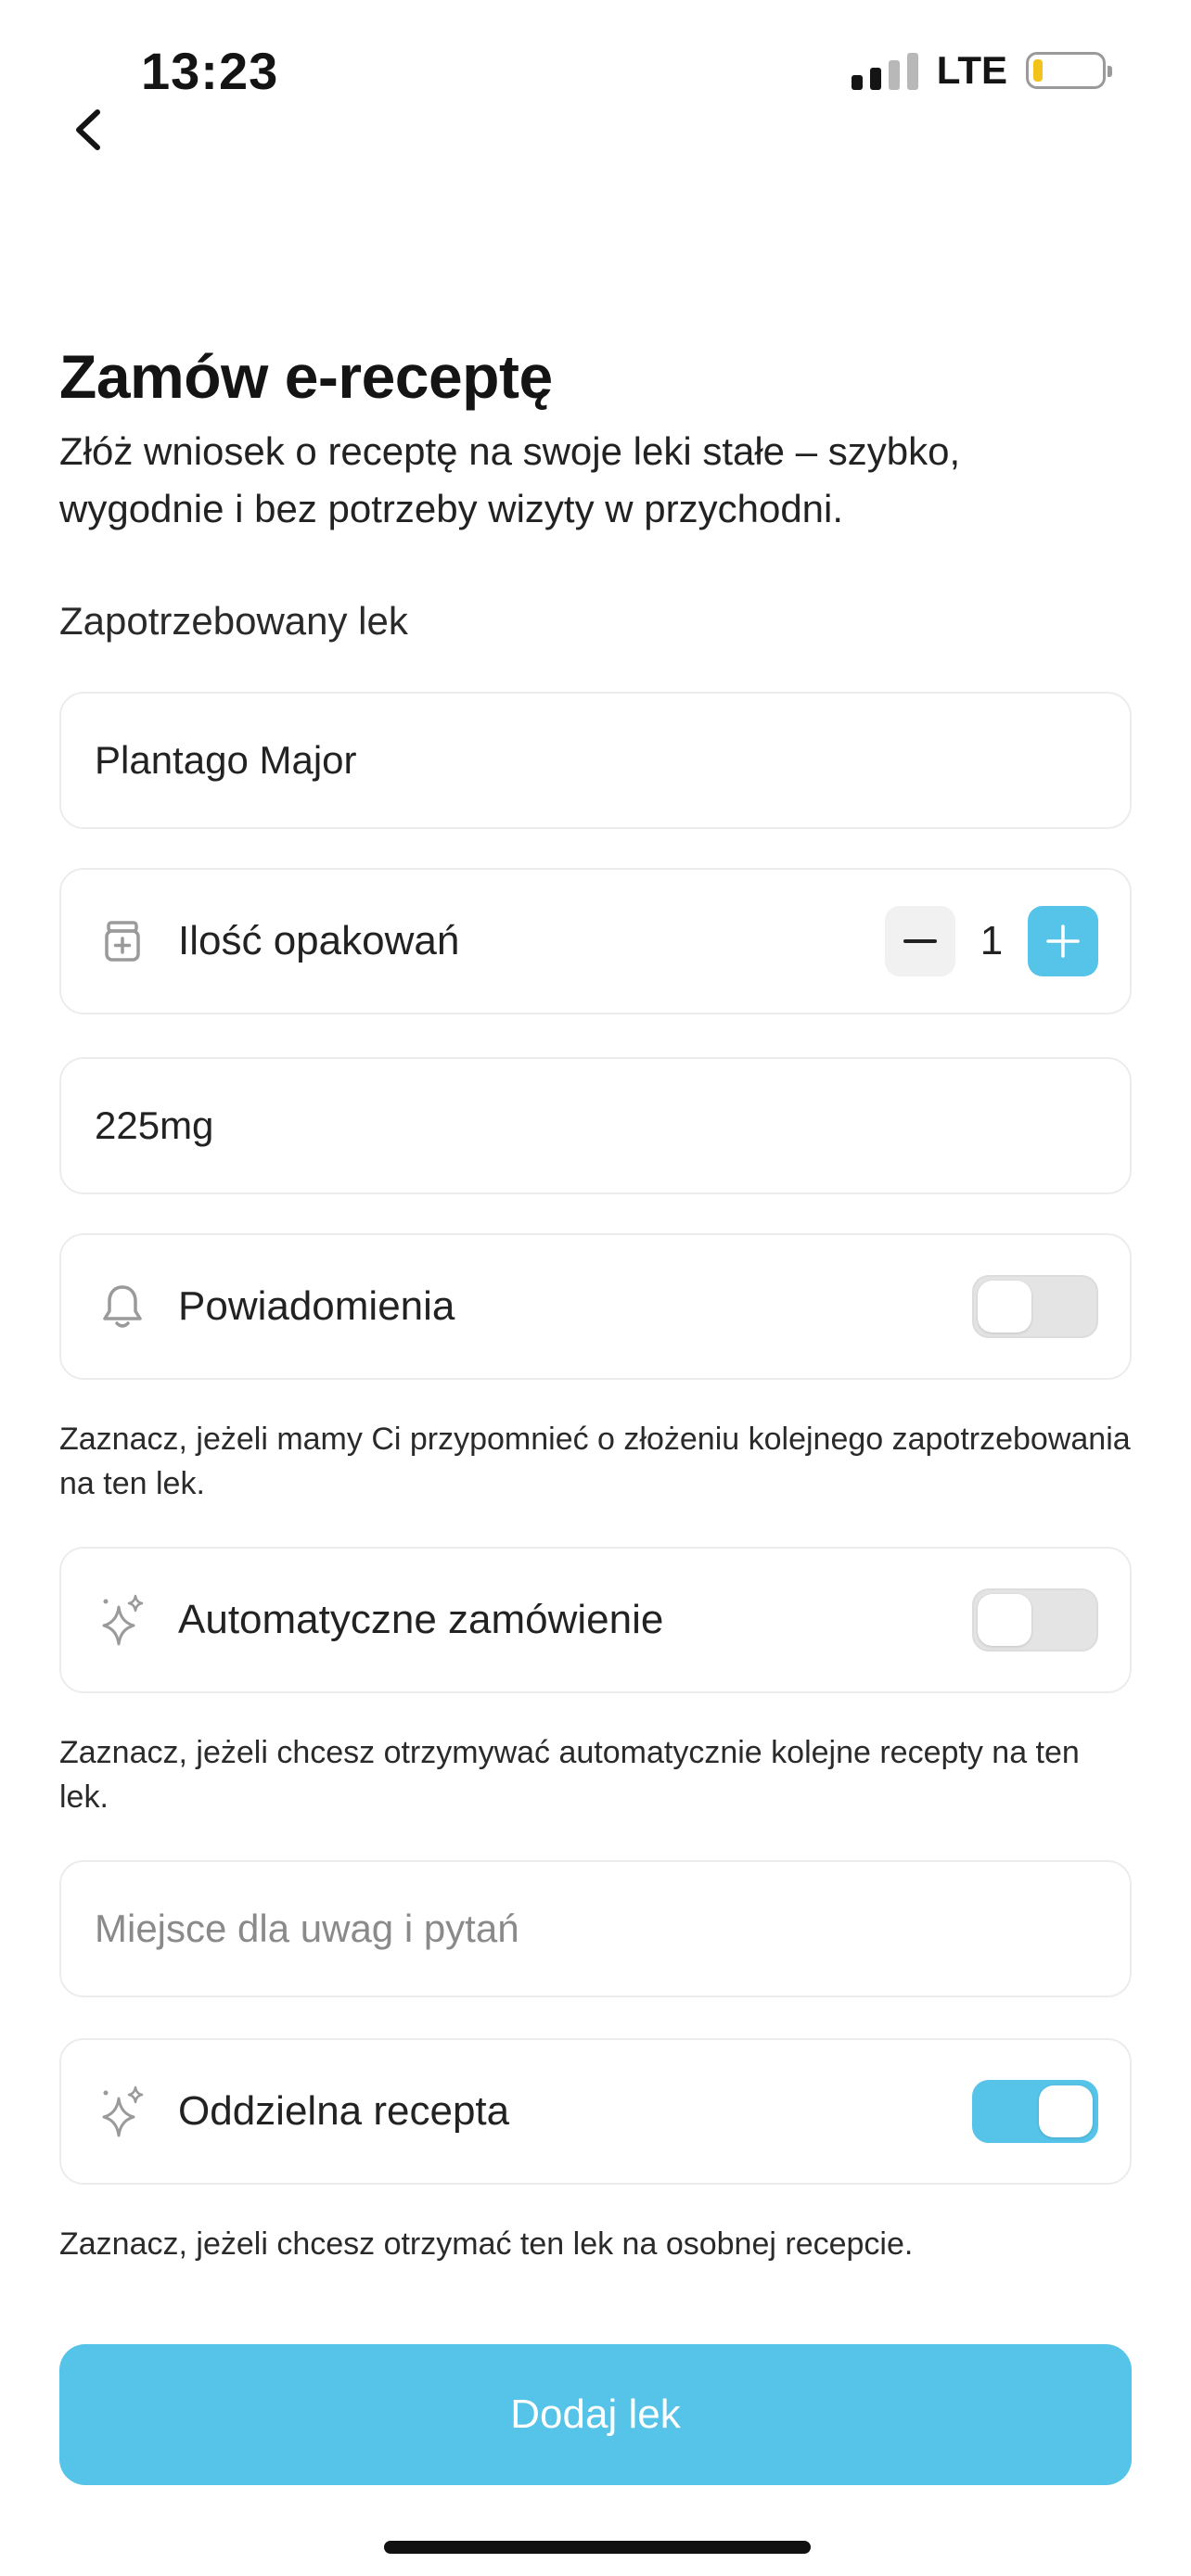 This screenshot has width=1191, height=2576. Describe the element at coordinates (421, 1619) in the screenshot. I see `auto-order-label: Automatyczne zamówienie` at that location.